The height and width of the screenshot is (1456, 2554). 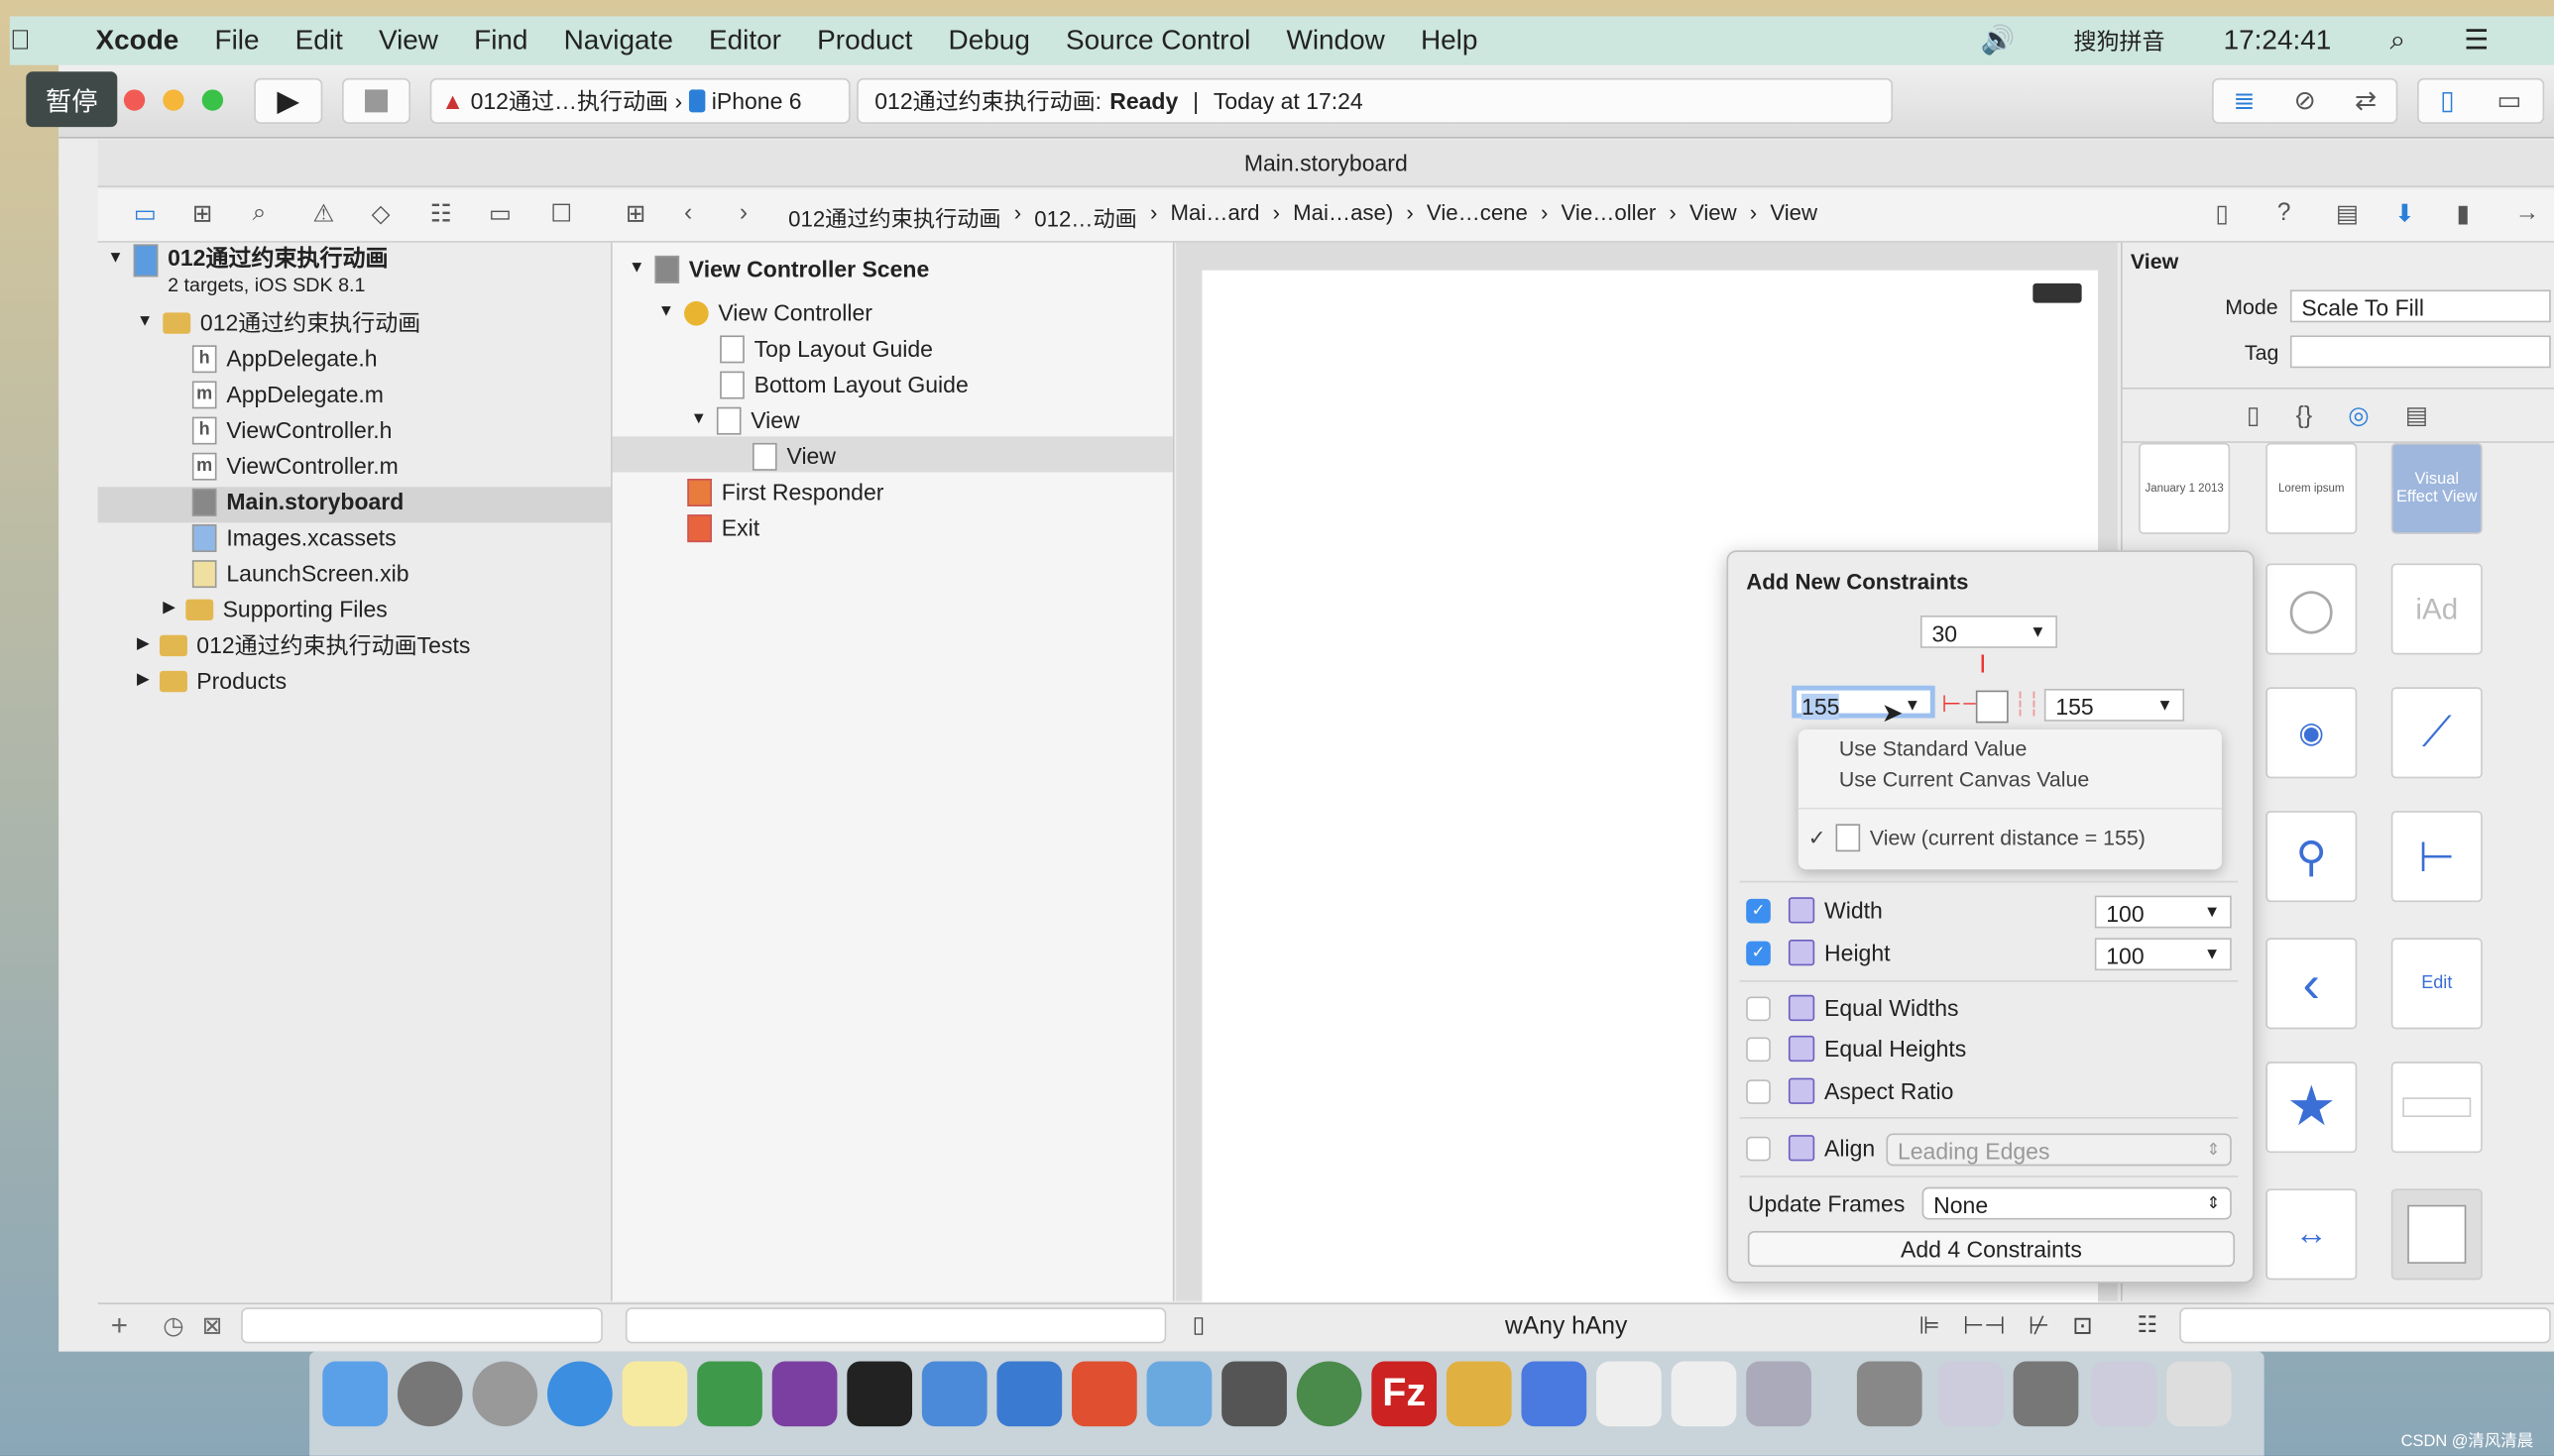 I want to click on nav-item-launchscreen: LaunchScreen.xib, so click(x=299, y=573).